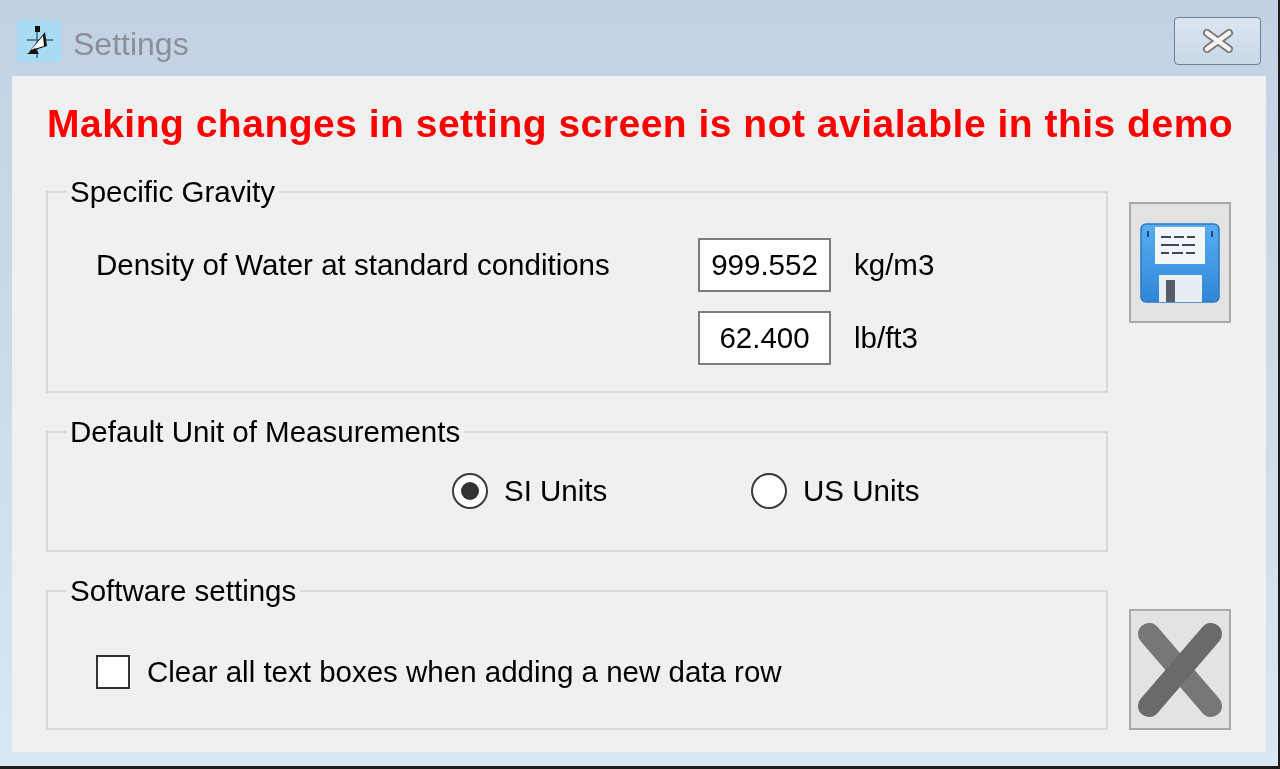 This screenshot has width=1280, height=769. What do you see at coordinates (39, 41) in the screenshot?
I see `stick-figure-icon` at bounding box center [39, 41].